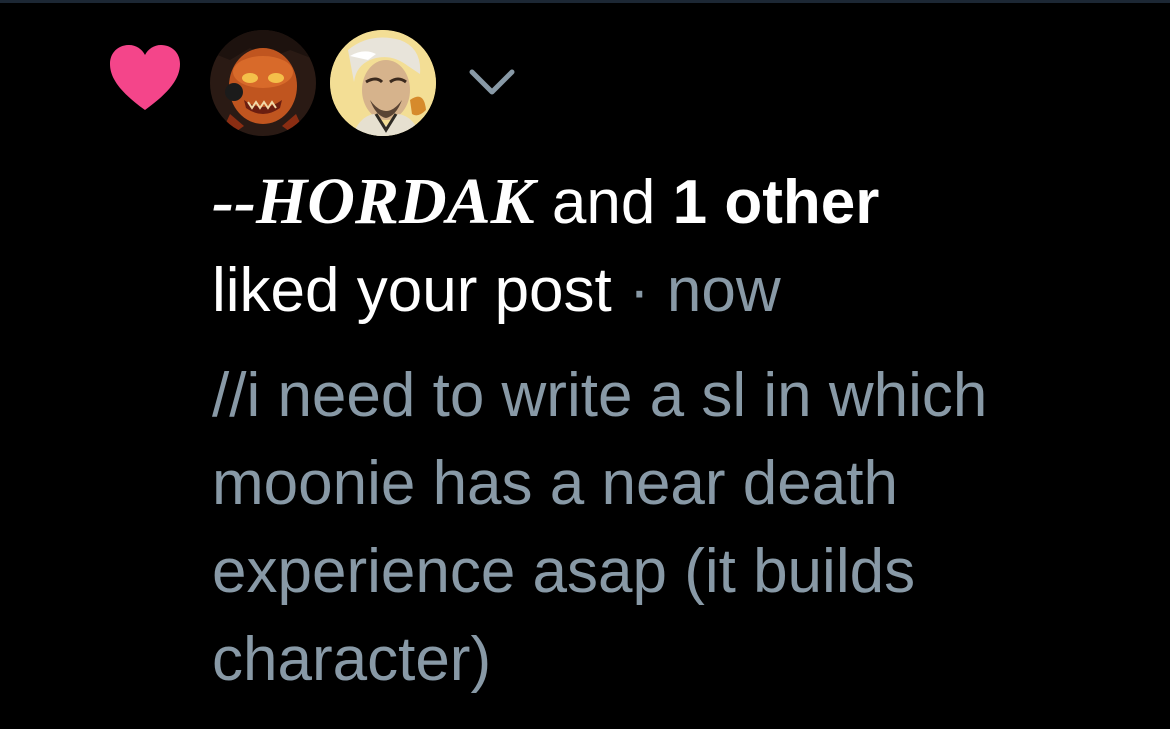 This screenshot has width=1170, height=729. What do you see at coordinates (600, 395) in the screenshot?
I see `post-preview-line: //i need to write a sl in which` at bounding box center [600, 395].